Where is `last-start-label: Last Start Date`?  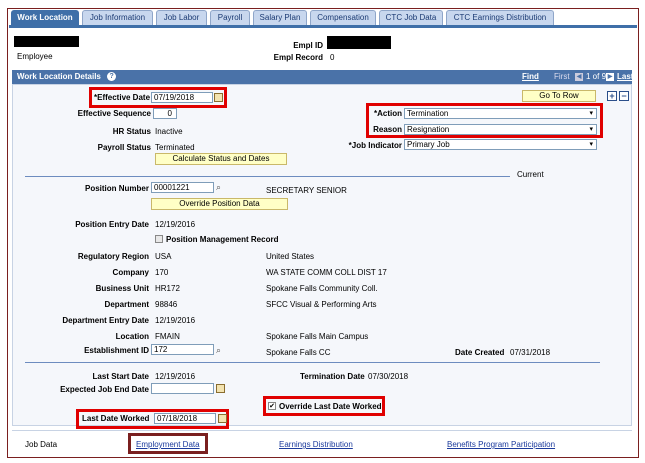 last-start-label: Last Start Date is located at coordinates (120, 376).